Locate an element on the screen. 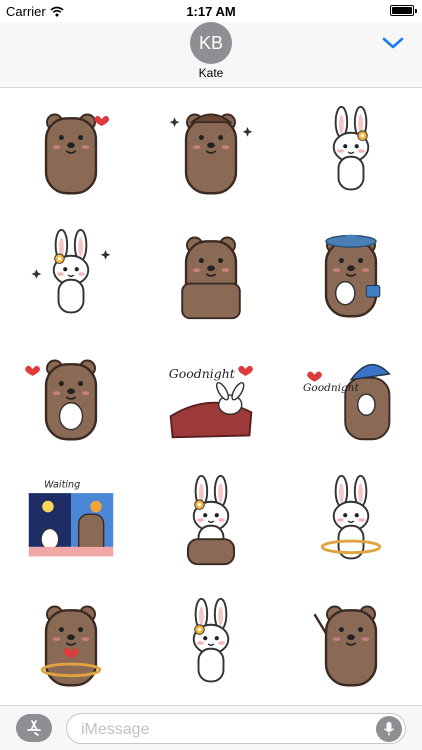  microphone-button is located at coordinates (389, 729).